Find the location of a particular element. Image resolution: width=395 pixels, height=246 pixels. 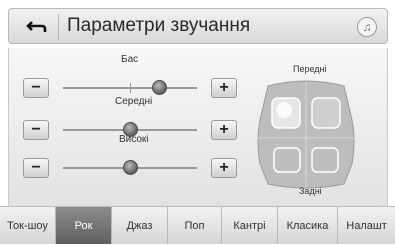

tab-classic: Класика is located at coordinates (308, 225).